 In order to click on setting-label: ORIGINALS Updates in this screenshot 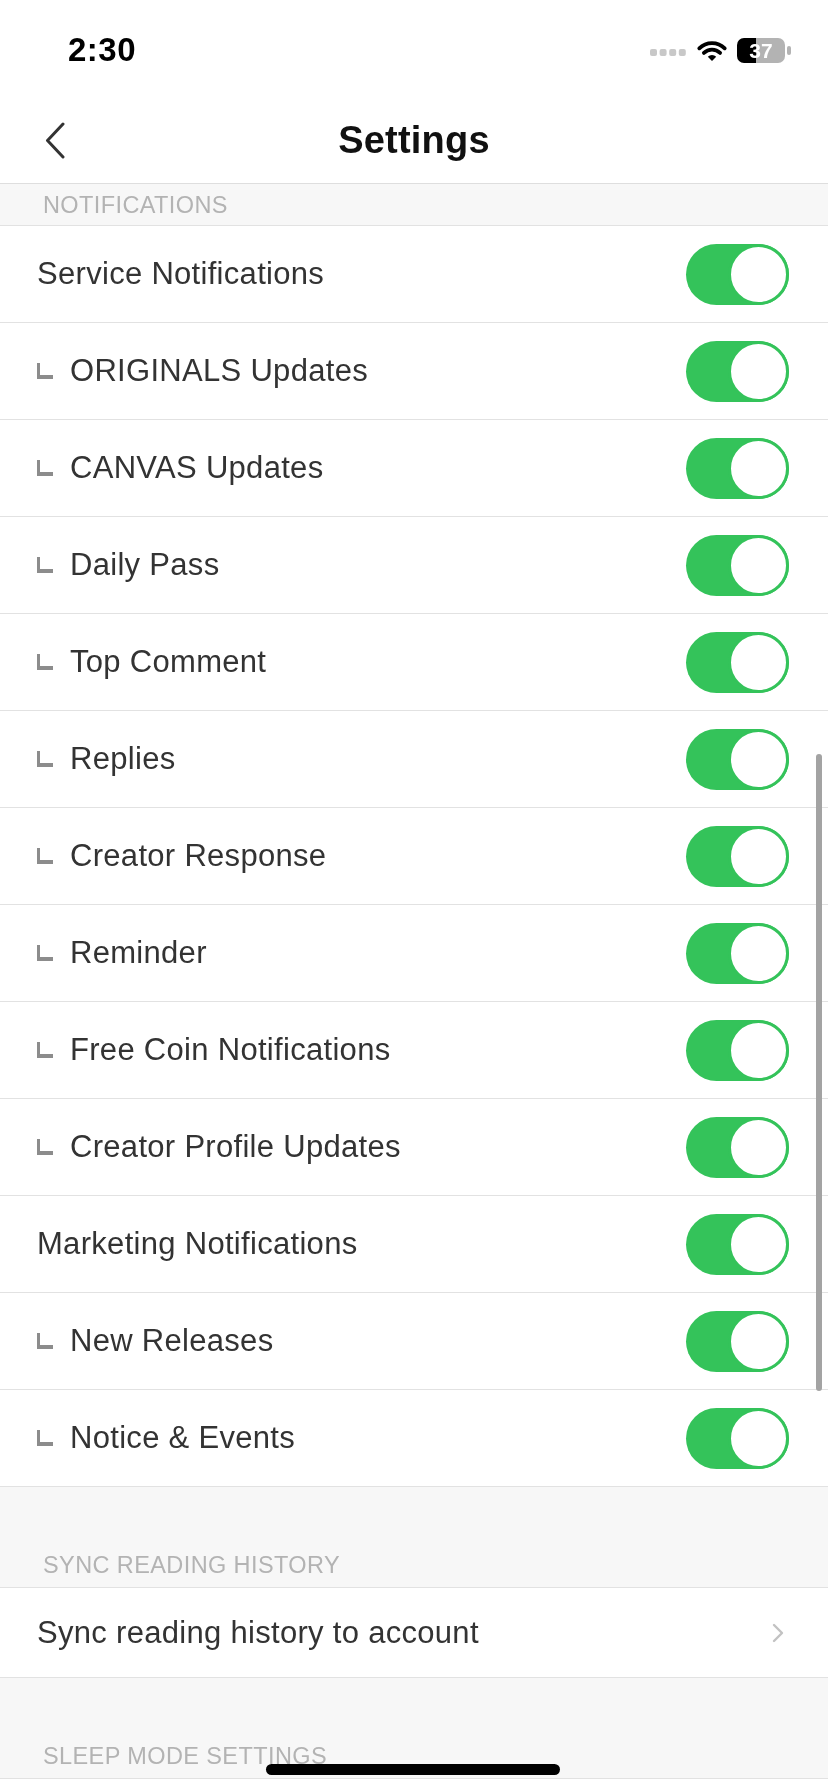, I will do `click(219, 371)`.